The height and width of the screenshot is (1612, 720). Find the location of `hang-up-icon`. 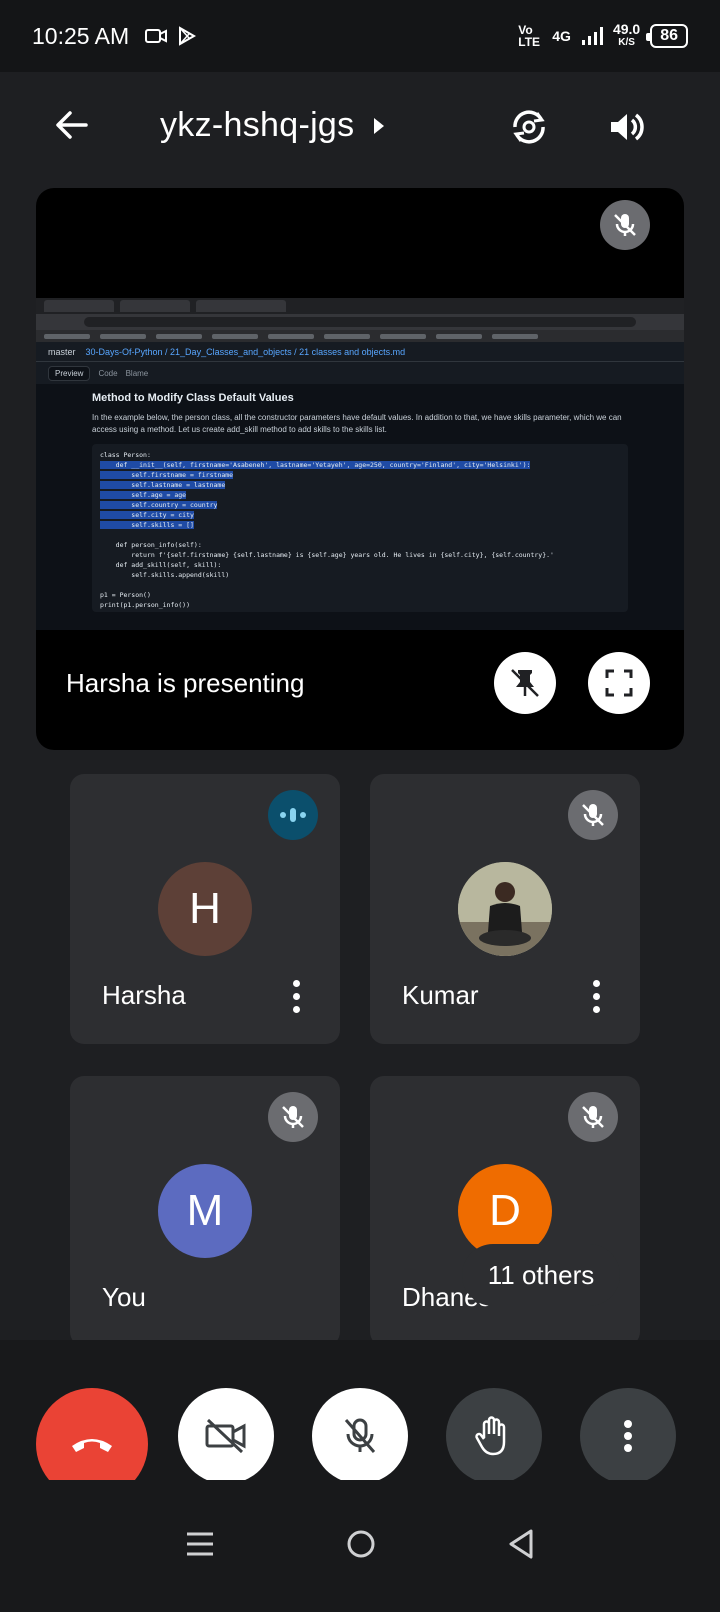

hang-up-icon is located at coordinates (92, 1445).